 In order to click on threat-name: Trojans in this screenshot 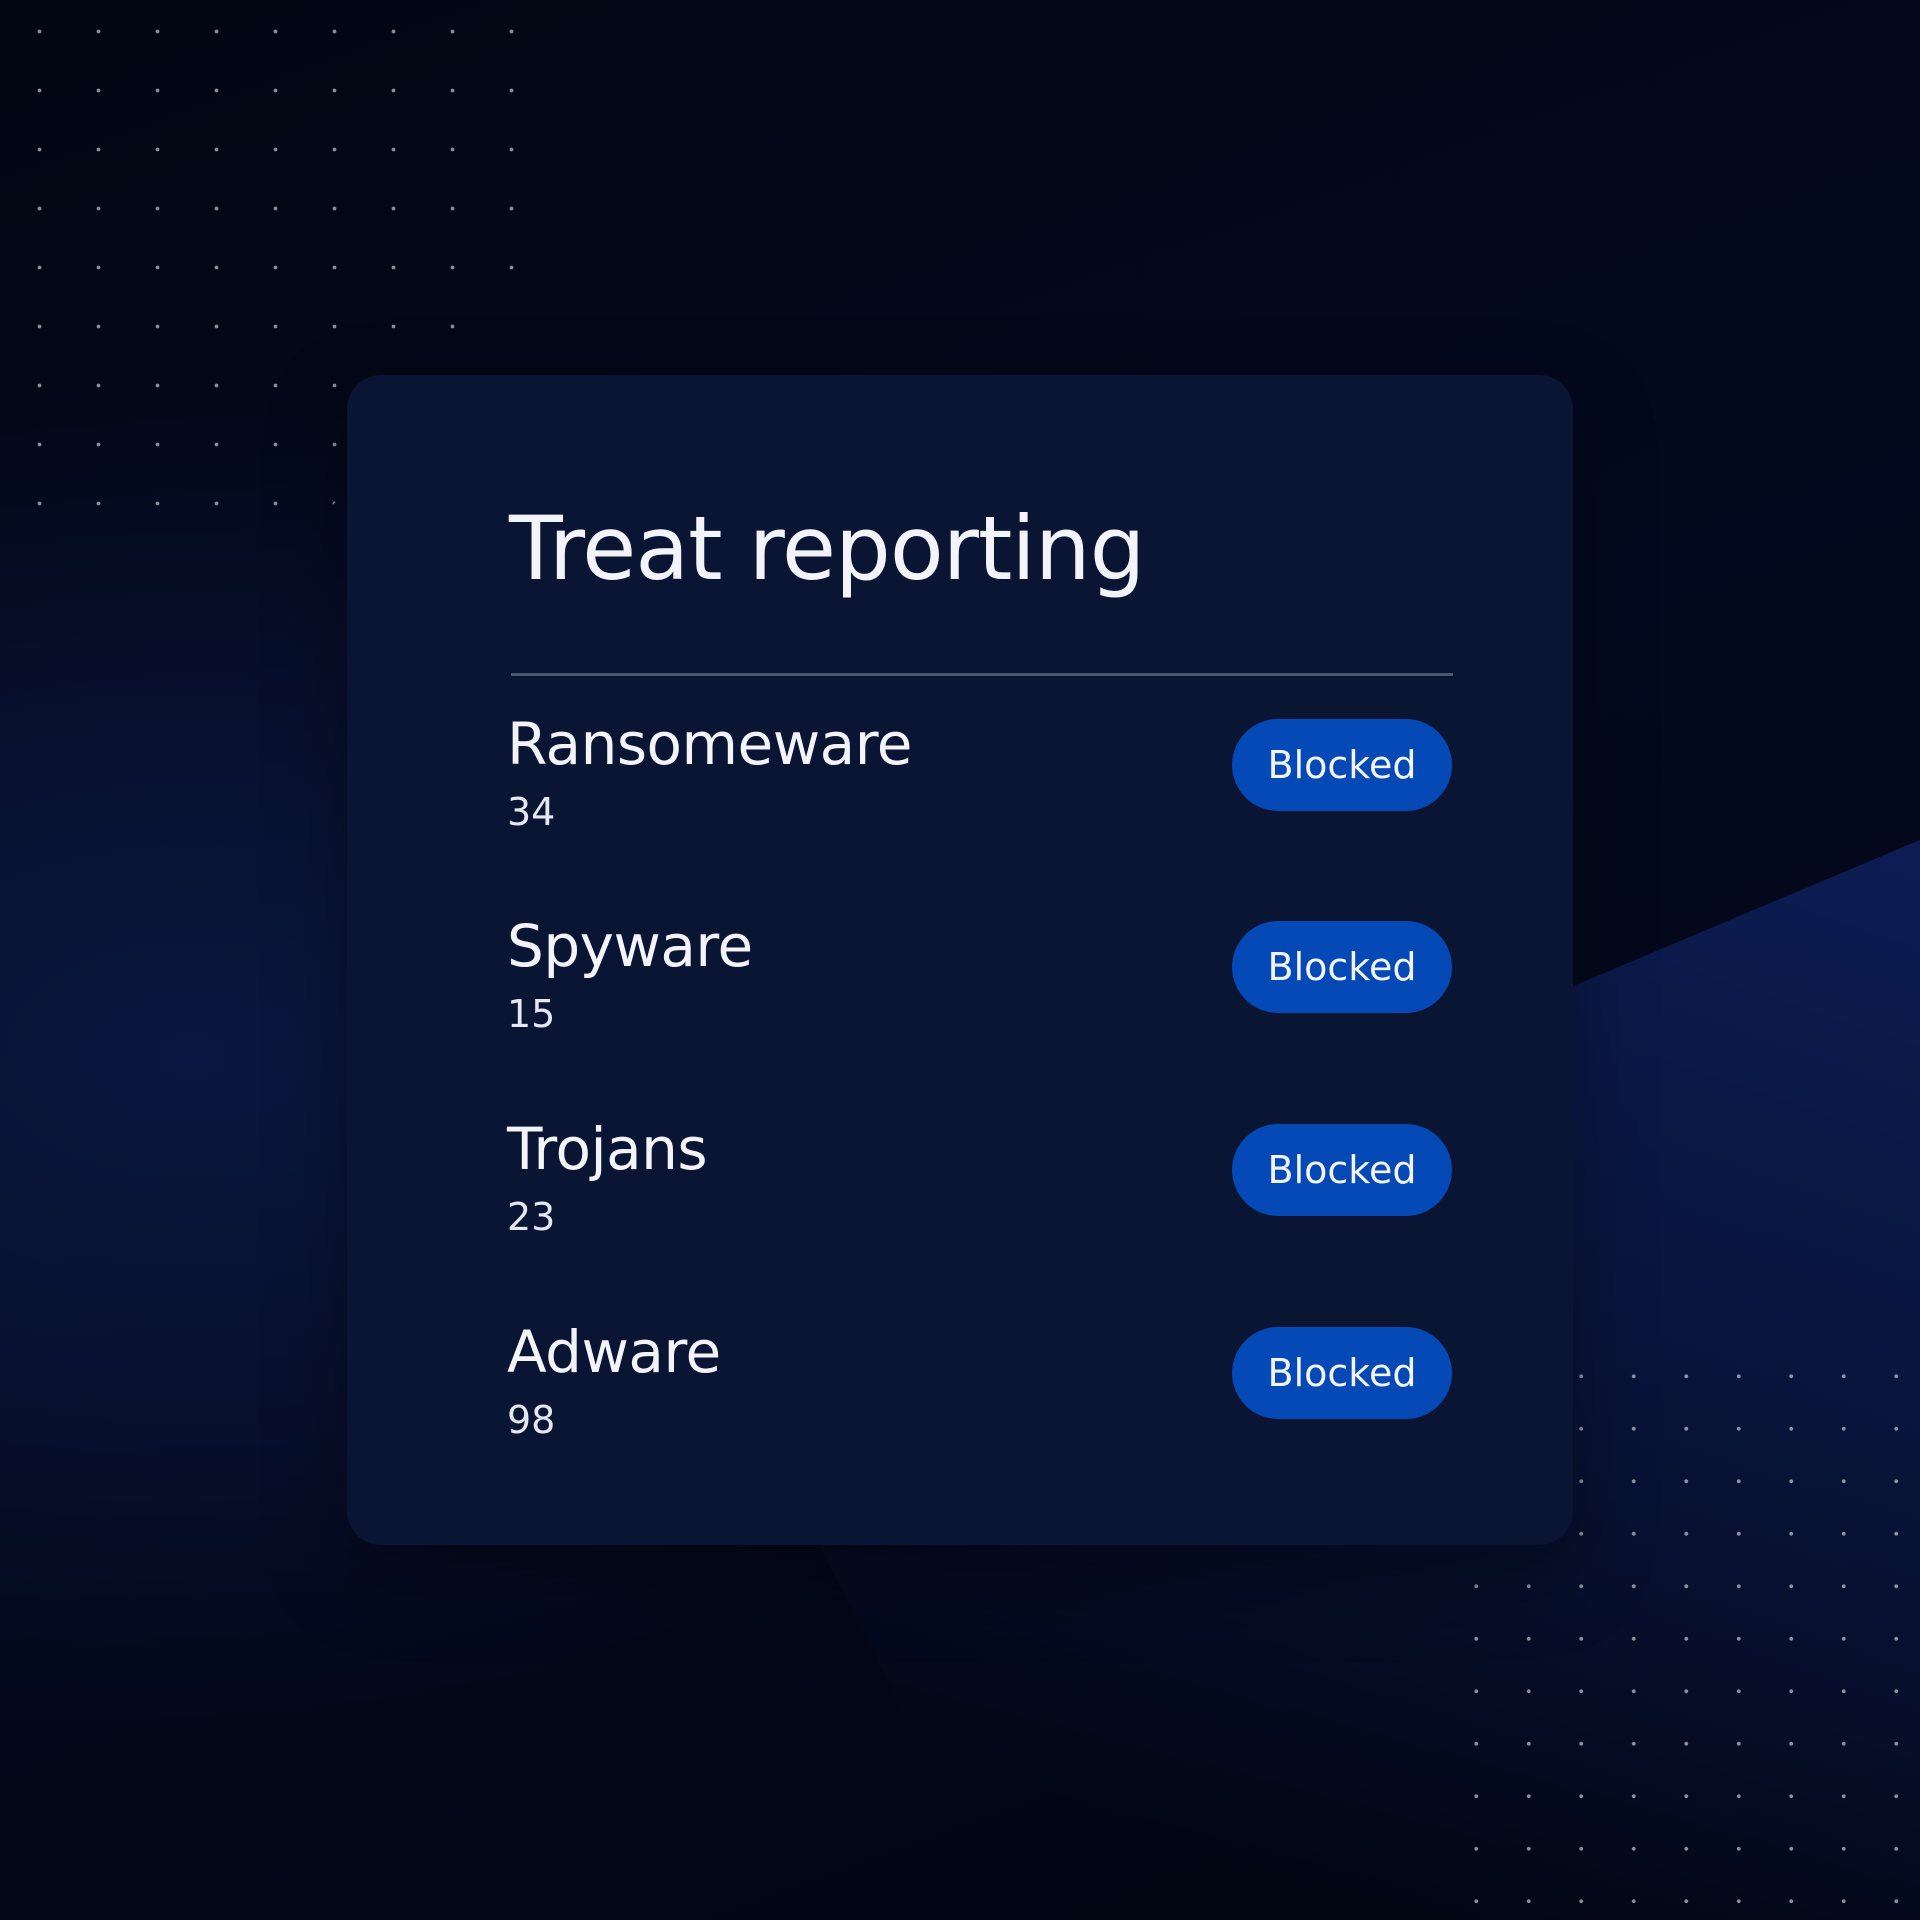, I will do `click(607, 1149)`.